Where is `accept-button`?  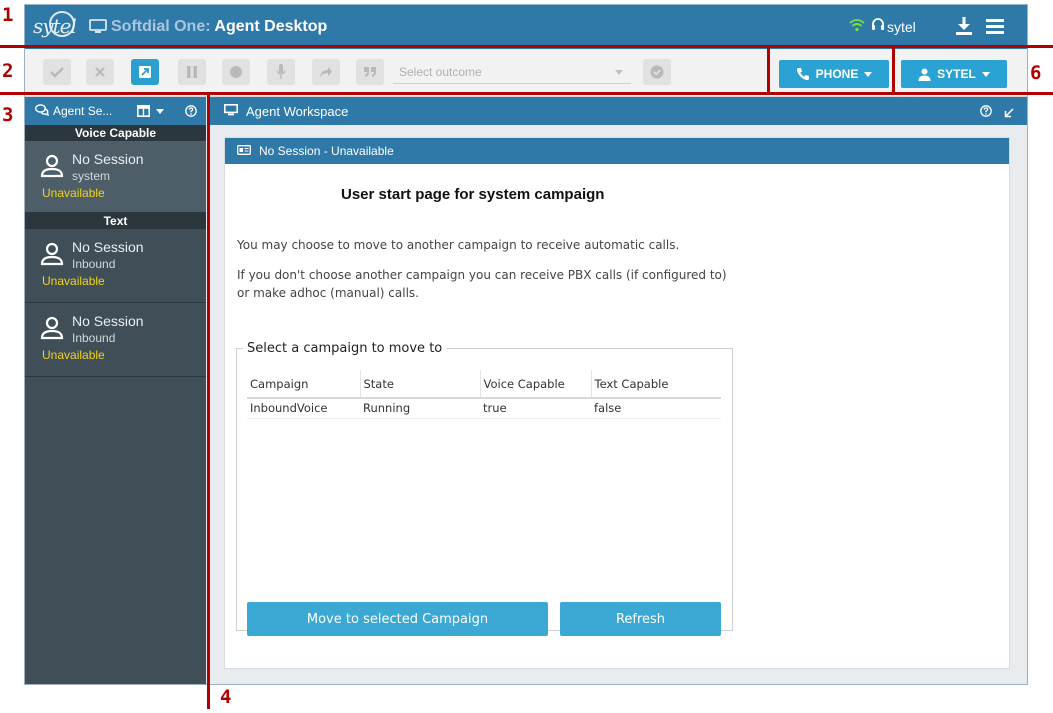 accept-button is located at coordinates (57, 72).